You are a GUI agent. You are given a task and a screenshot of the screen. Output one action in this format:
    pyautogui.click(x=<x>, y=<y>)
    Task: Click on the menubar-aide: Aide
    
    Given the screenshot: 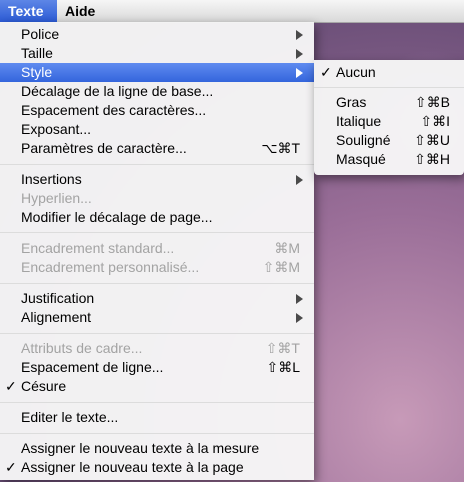 What is the action you would take?
    pyautogui.click(x=80, y=11)
    